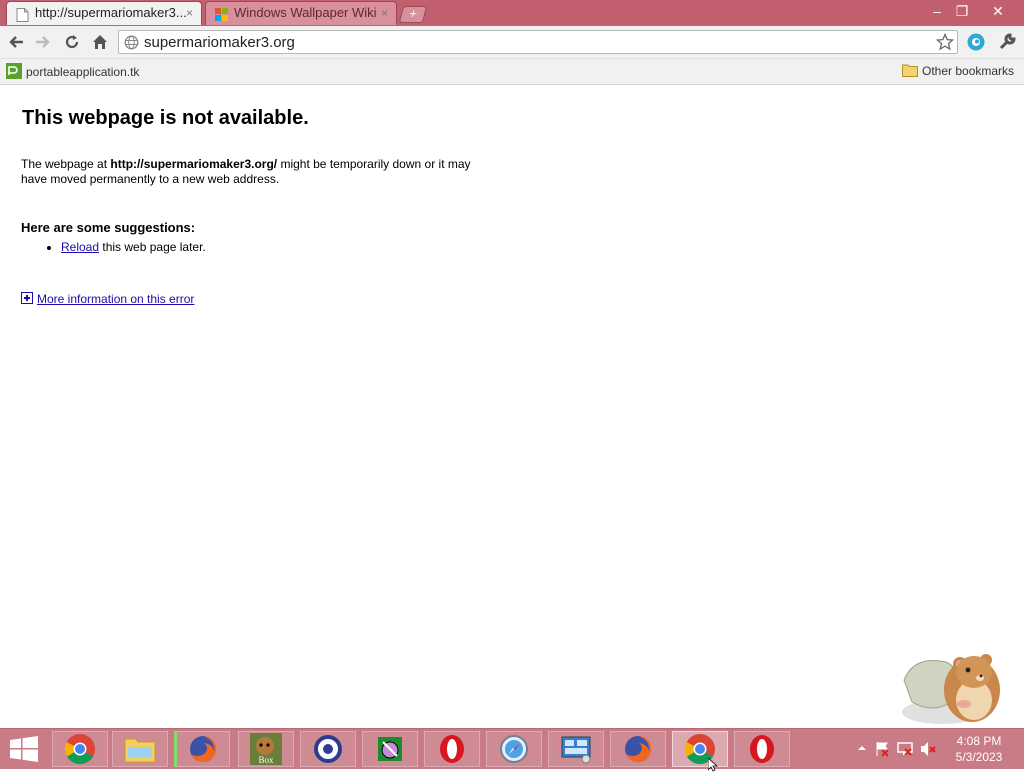 The width and height of the screenshot is (1024, 772). Describe the element at coordinates (14, 71) in the screenshot. I see `bookmark-favicon-icon` at that location.